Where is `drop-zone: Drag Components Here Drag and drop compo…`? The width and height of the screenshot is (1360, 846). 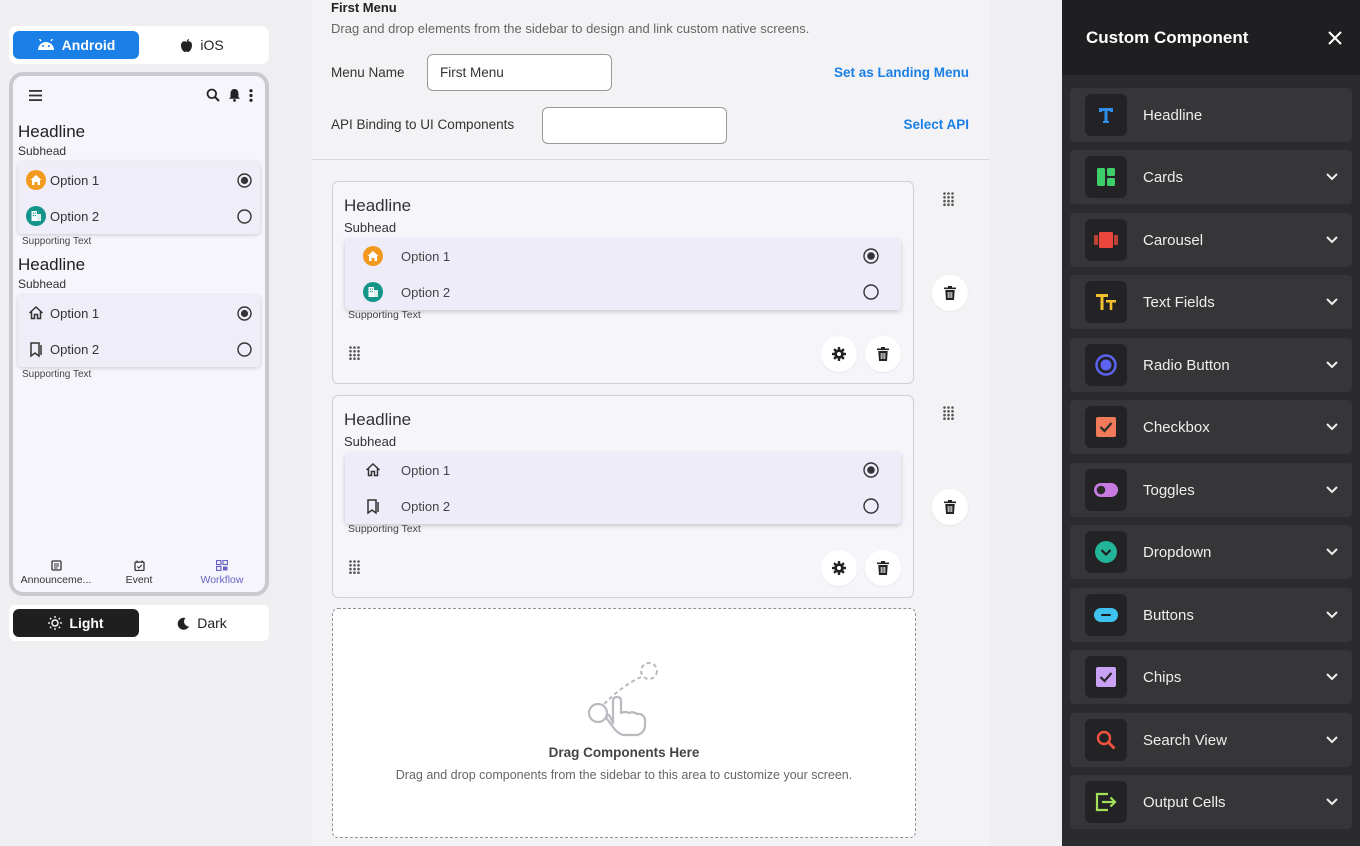
drop-zone: Drag Components Here Drag and drop compo… is located at coordinates (624, 723).